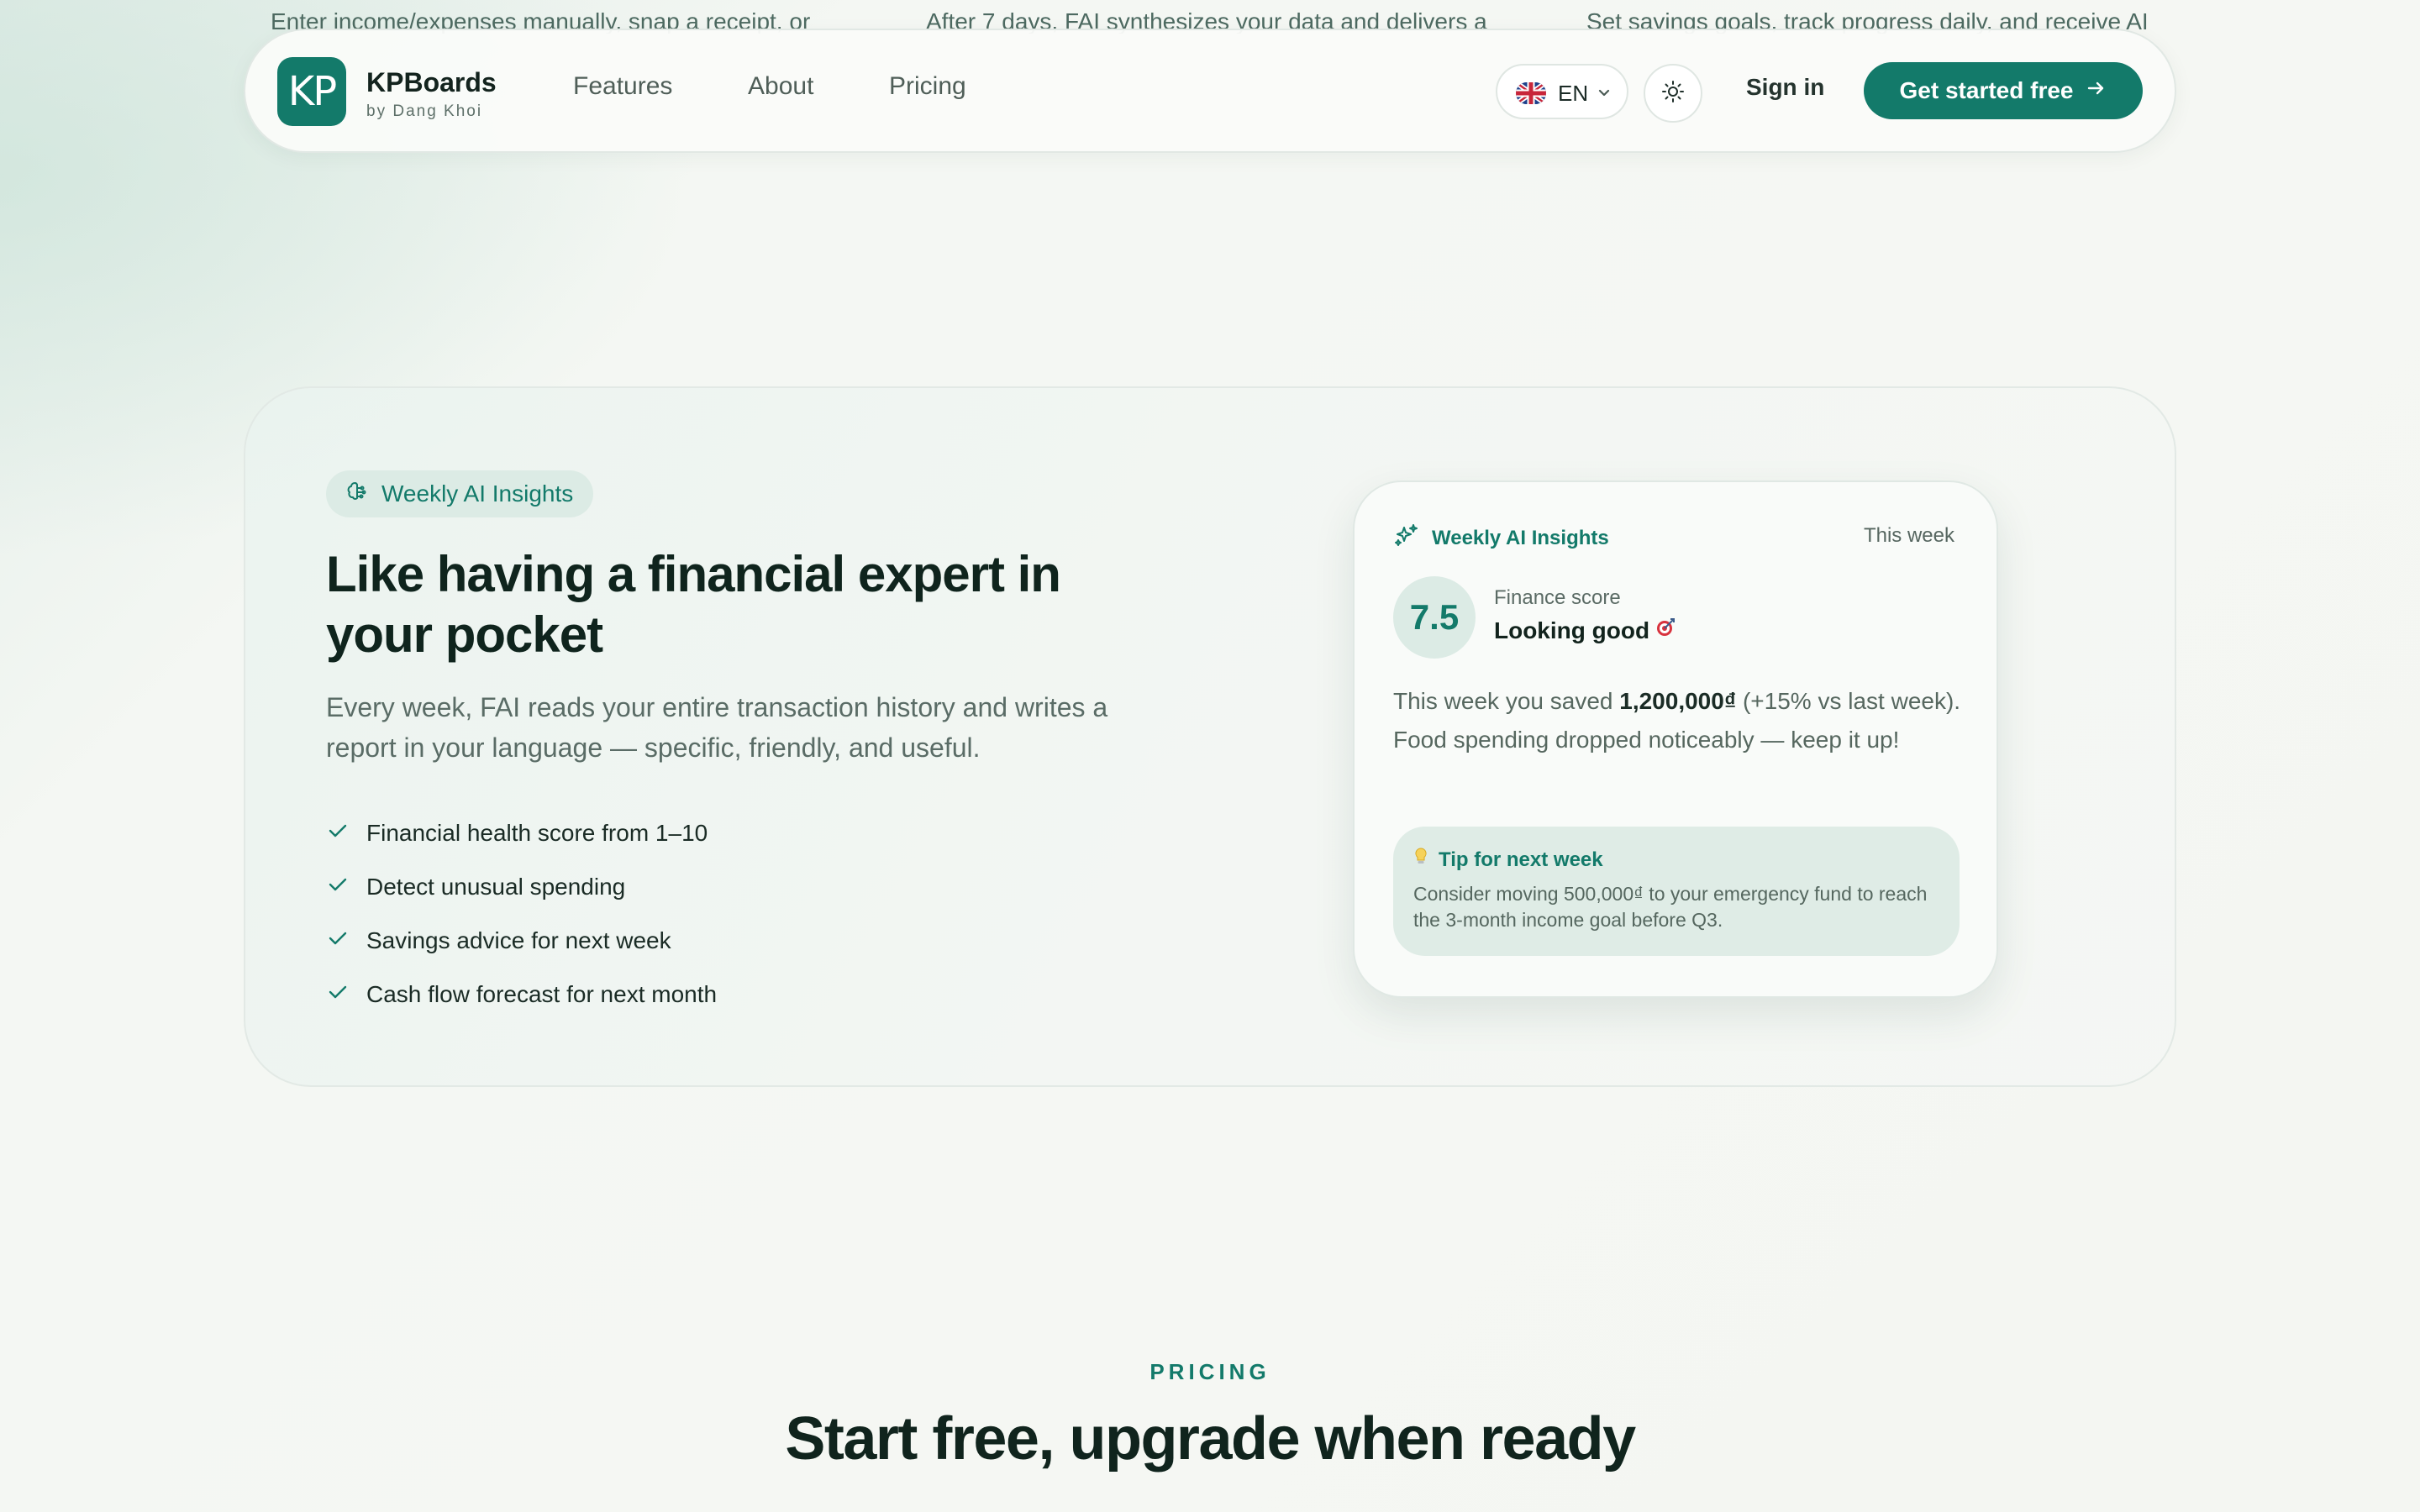 The height and width of the screenshot is (1512, 2420). I want to click on uk-flag-icon, so click(1531, 93).